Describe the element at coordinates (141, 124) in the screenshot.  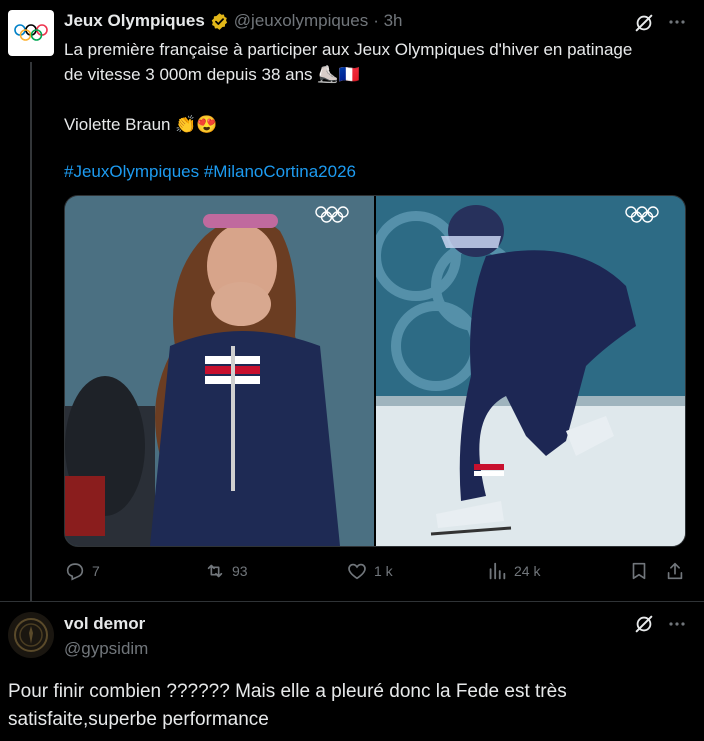
I see `tweet-text-line-3: Violette Braun 👏😍` at that location.